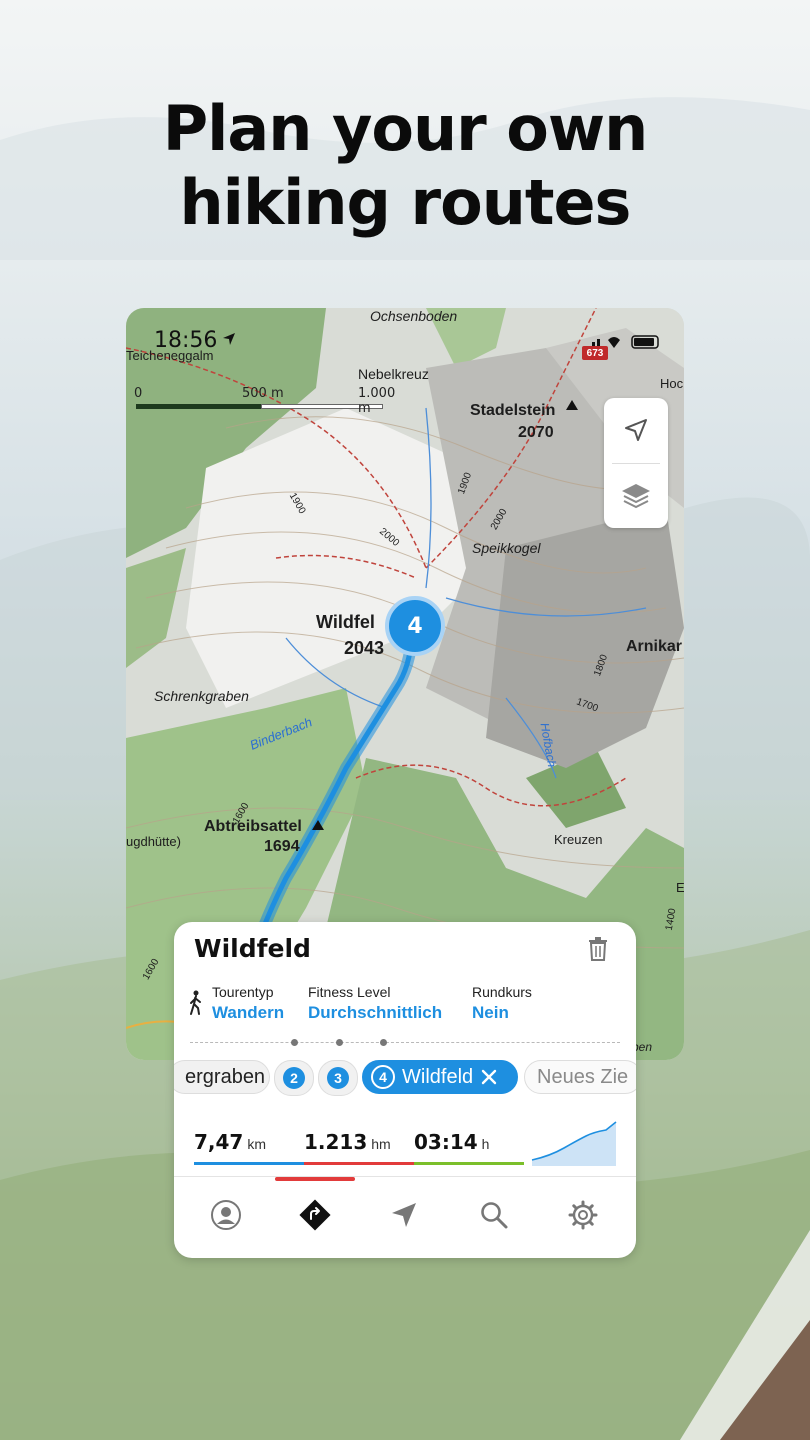 The image size is (810, 1440). What do you see at coordinates (153, 841) in the screenshot?
I see `map-label-gdhutte: ugdhütte)` at bounding box center [153, 841].